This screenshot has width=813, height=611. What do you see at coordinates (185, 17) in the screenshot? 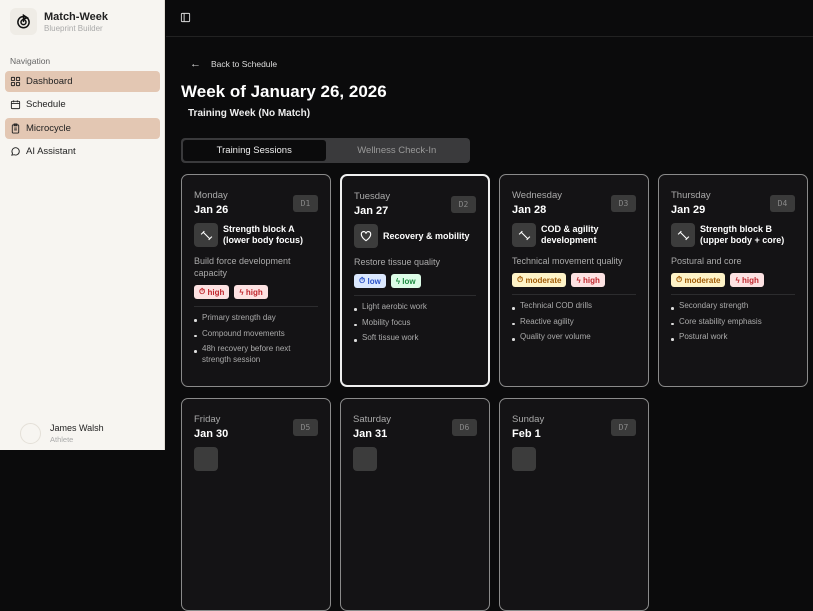
I see `sidebar-toggle-icon` at bounding box center [185, 17].